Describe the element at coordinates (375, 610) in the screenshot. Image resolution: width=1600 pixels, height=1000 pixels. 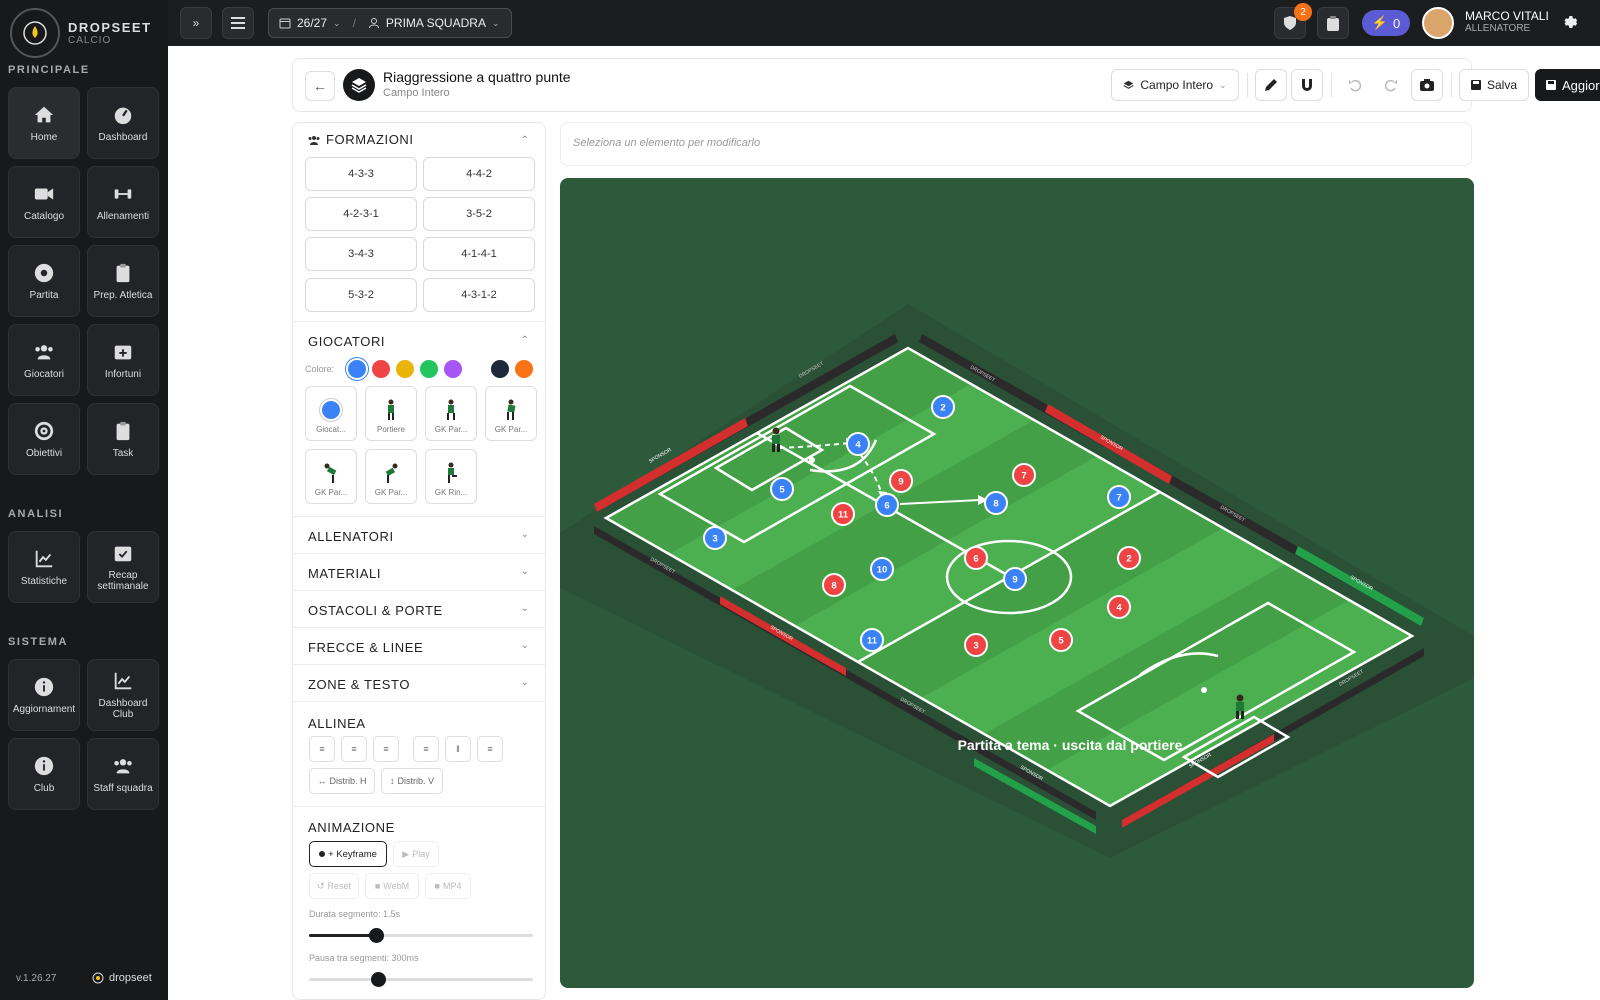
I see `ostacoli-header: OSTACOLI & PORTE` at that location.